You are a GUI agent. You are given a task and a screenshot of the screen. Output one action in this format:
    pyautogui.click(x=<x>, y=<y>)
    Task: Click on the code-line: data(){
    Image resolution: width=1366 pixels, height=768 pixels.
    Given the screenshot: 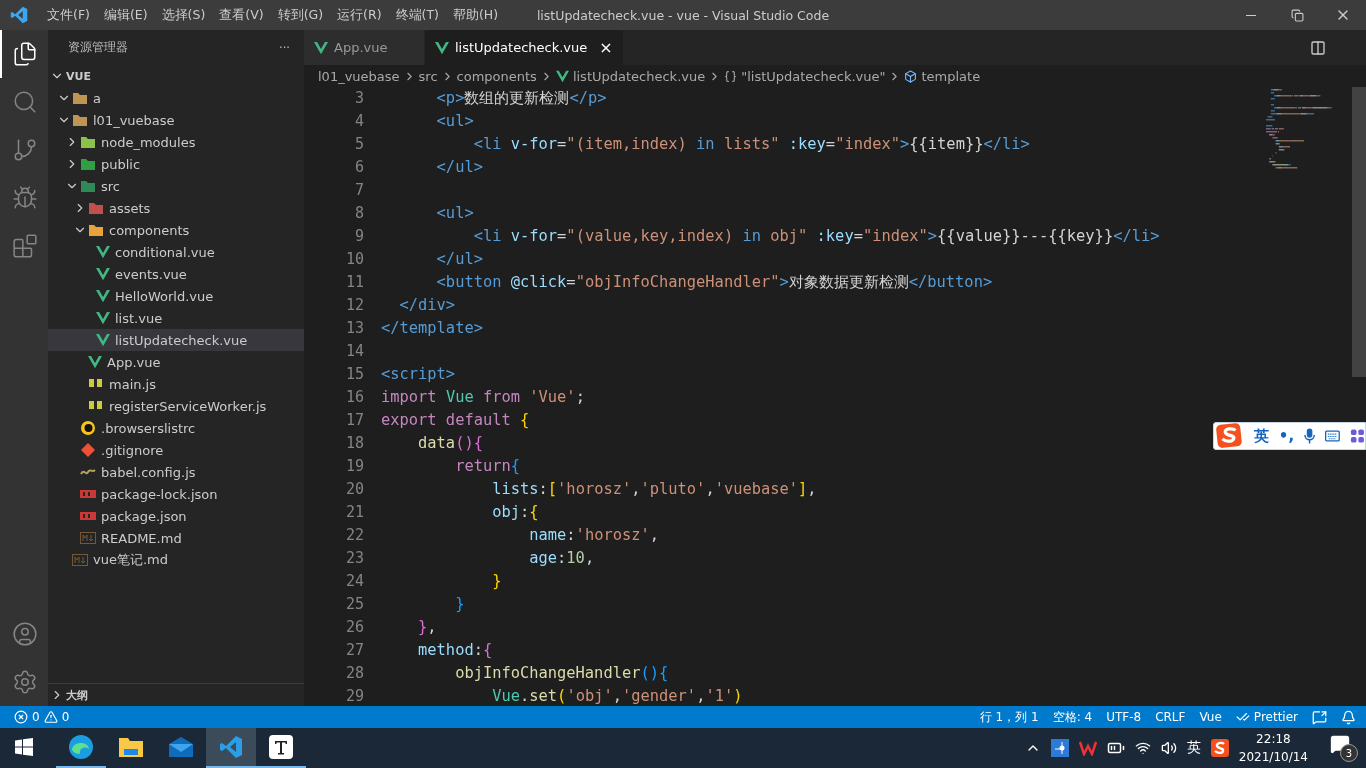 What is the action you would take?
    pyautogui.click(x=450, y=443)
    